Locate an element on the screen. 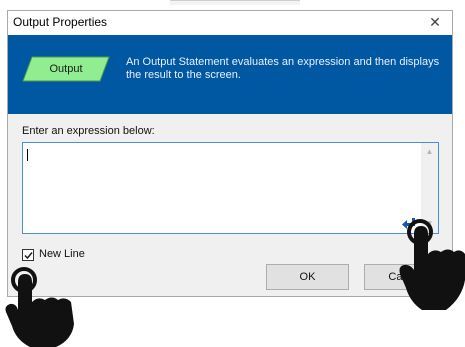 Image resolution: width=465 pixels, height=347 pixels. output-shape-label: Output is located at coordinates (66, 69).